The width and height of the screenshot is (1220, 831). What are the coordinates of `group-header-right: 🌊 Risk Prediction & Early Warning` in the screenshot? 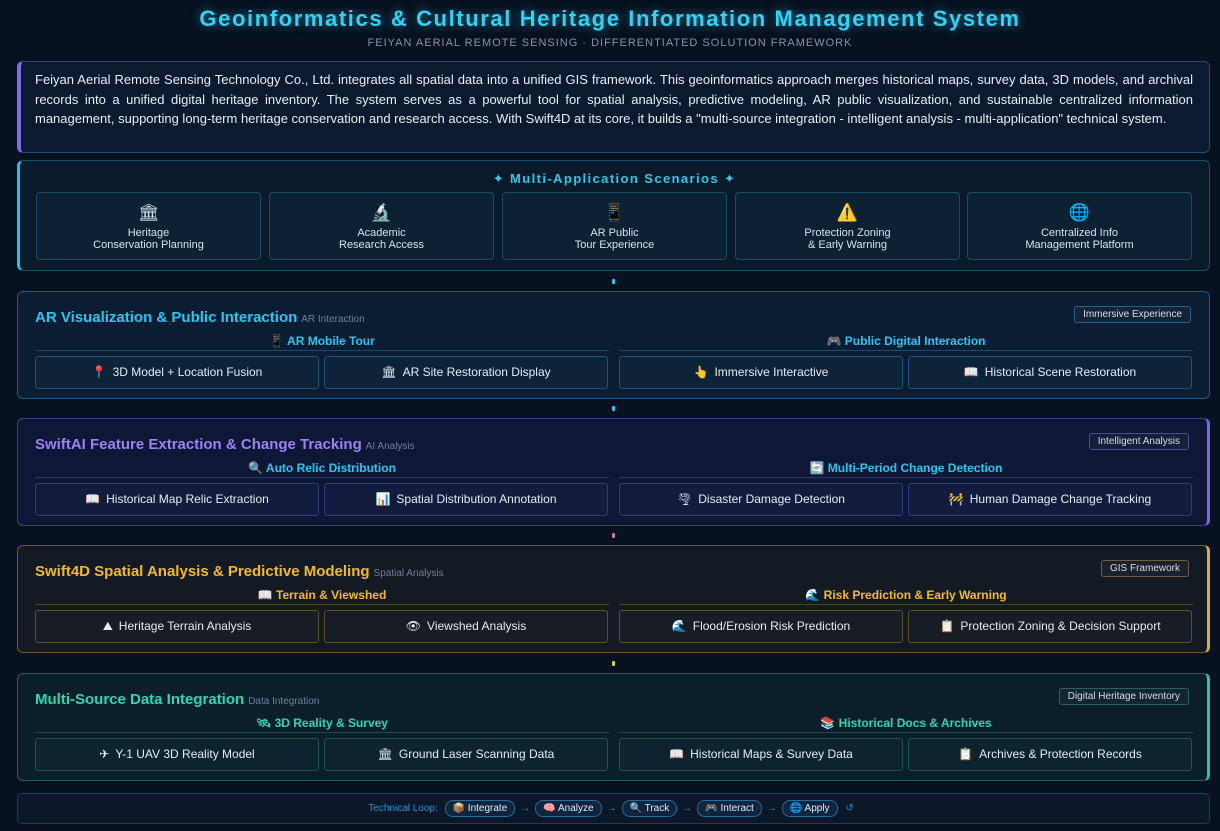 It's located at (906, 596).